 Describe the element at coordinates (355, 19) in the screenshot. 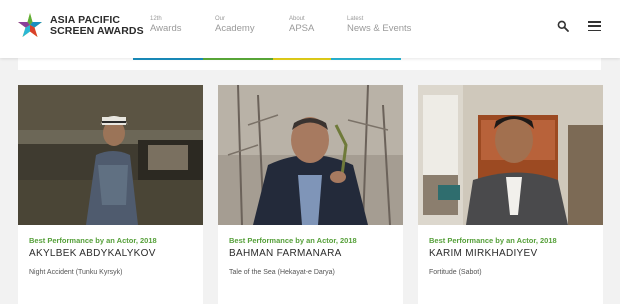

I see `nav-item-kicker: Latest` at that location.